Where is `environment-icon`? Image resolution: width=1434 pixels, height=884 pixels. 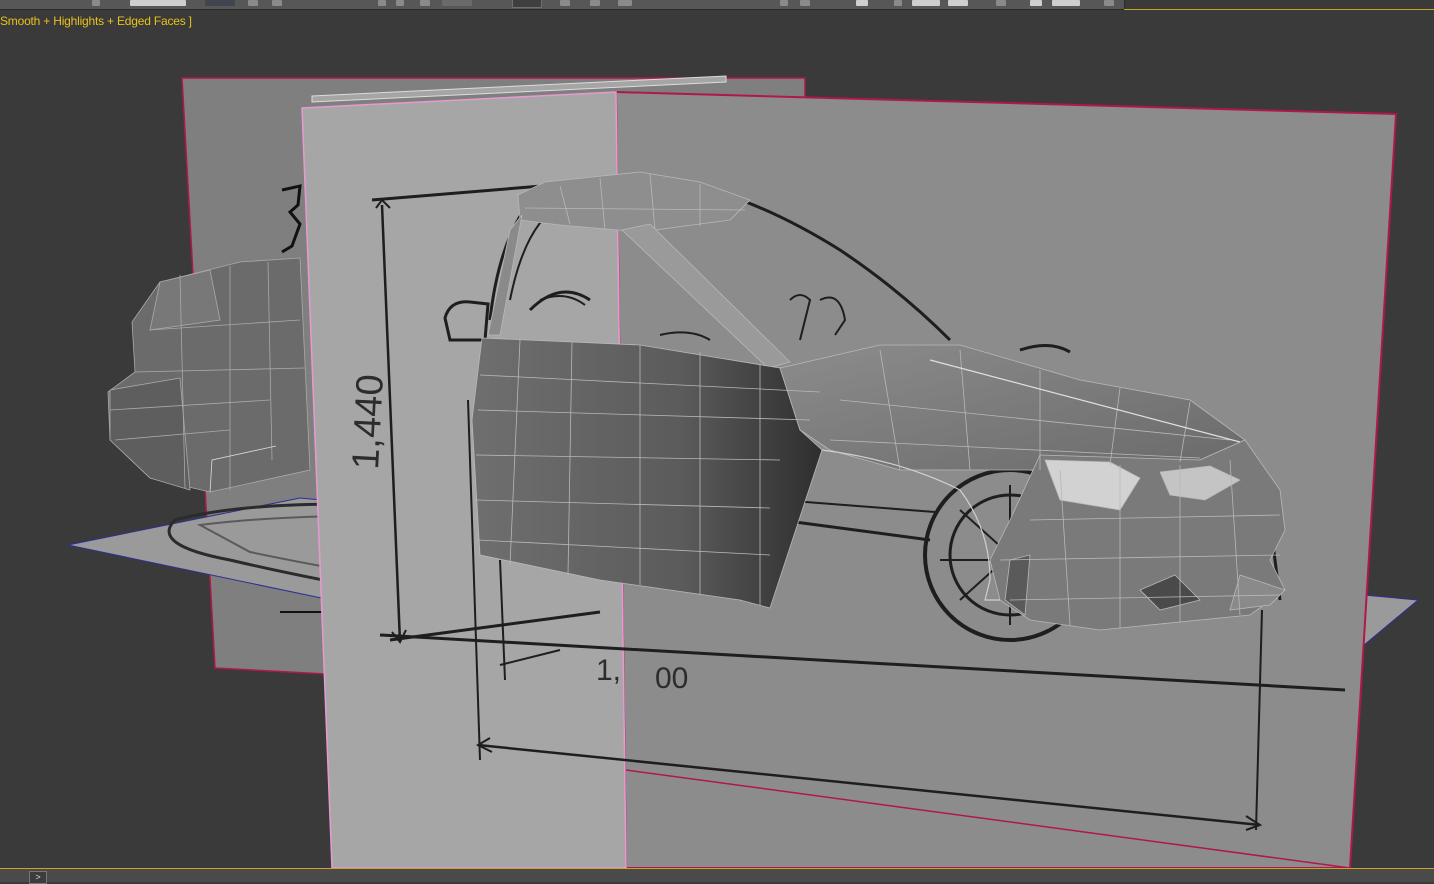 environment-icon is located at coordinates (1001, 3).